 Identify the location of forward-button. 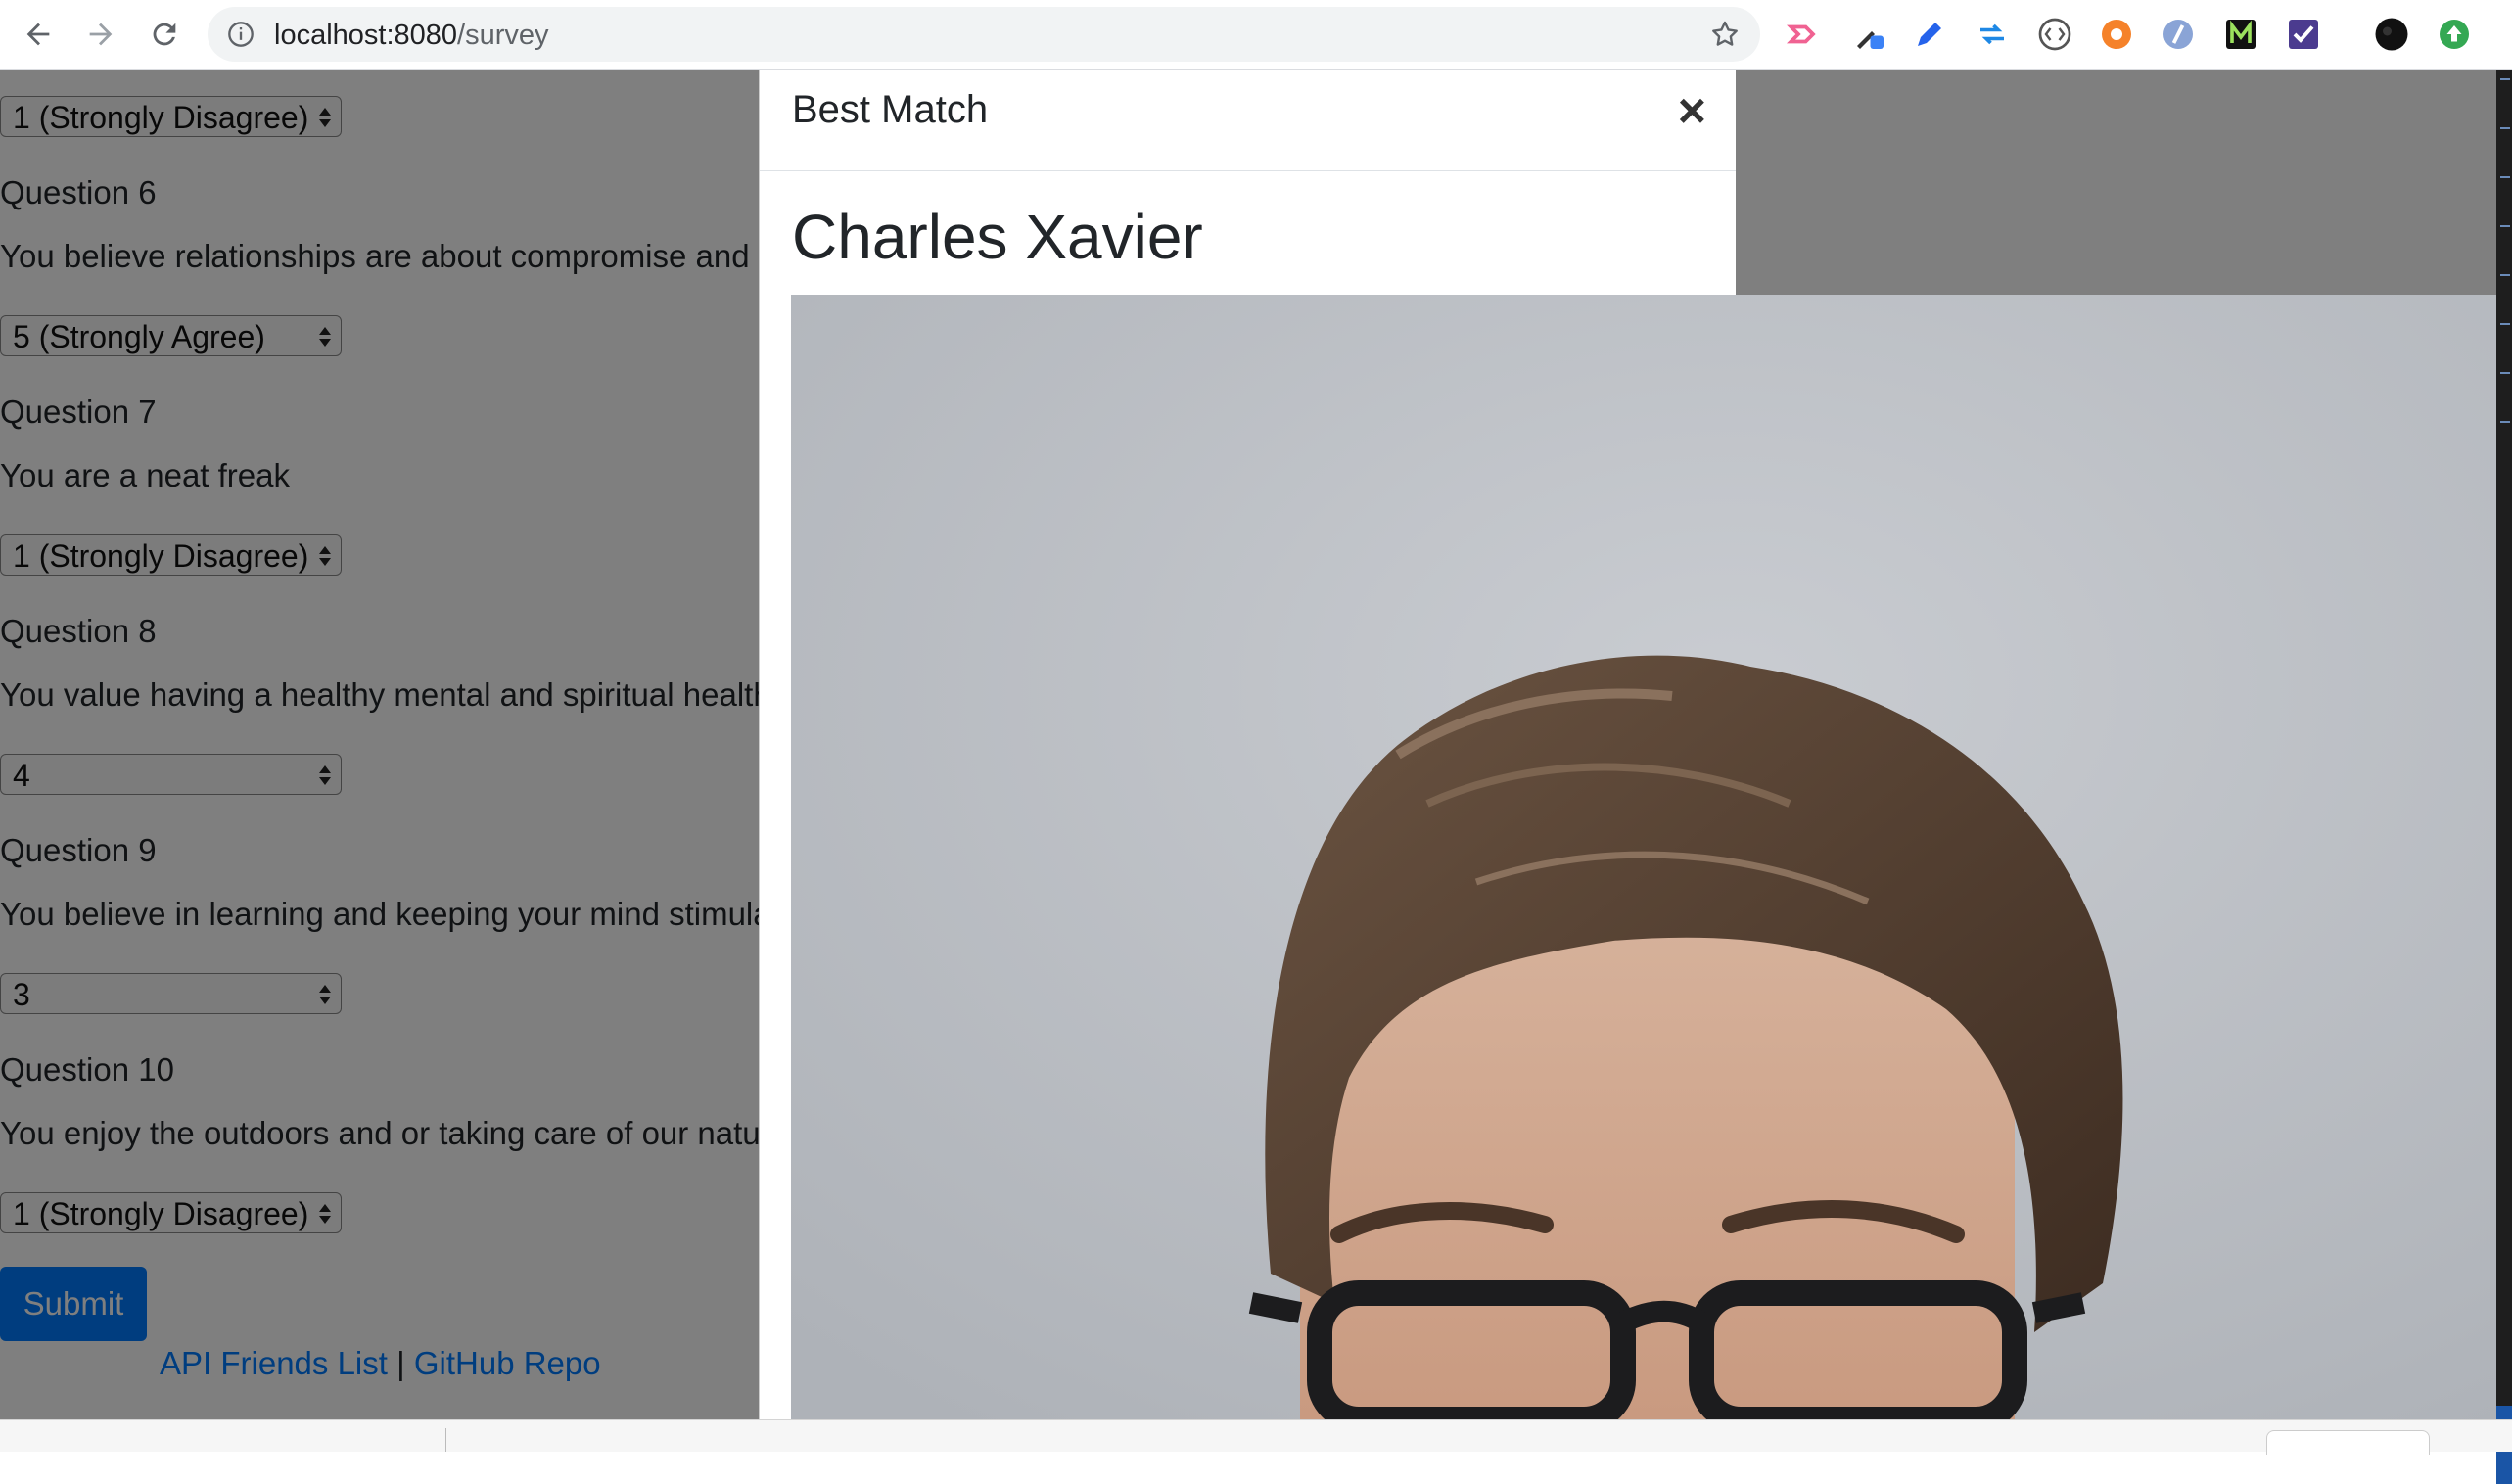
(100, 34).